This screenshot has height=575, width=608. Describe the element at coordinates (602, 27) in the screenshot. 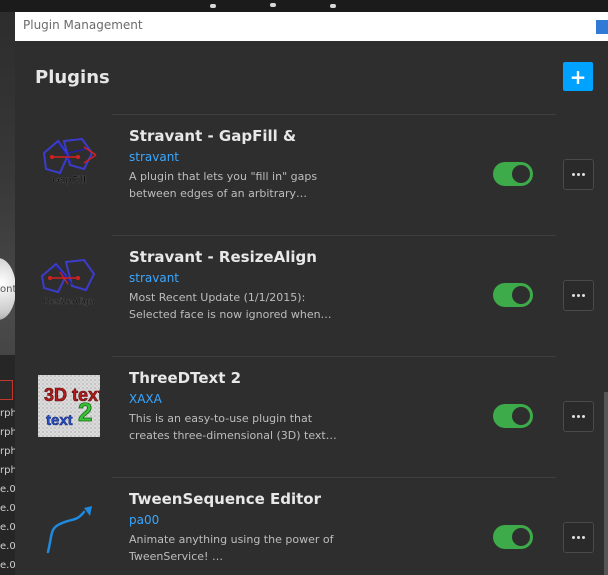

I see `window-control-button` at that location.